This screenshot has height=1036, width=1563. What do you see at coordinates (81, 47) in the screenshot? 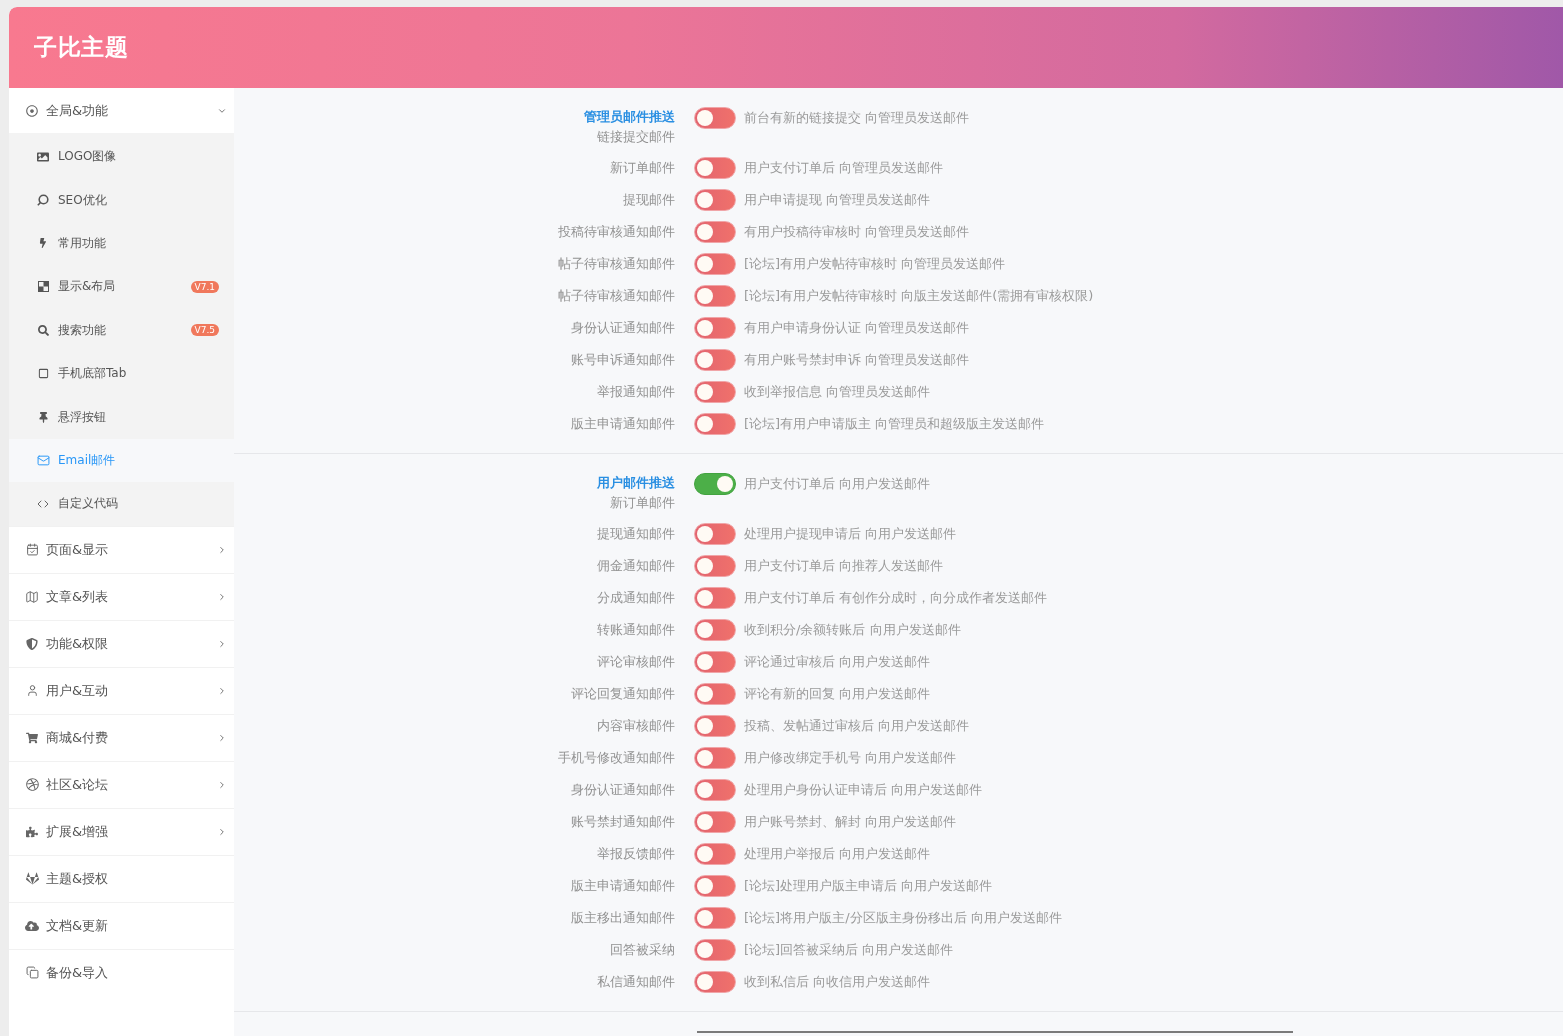
I see `app-title: 子比主题` at bounding box center [81, 47].